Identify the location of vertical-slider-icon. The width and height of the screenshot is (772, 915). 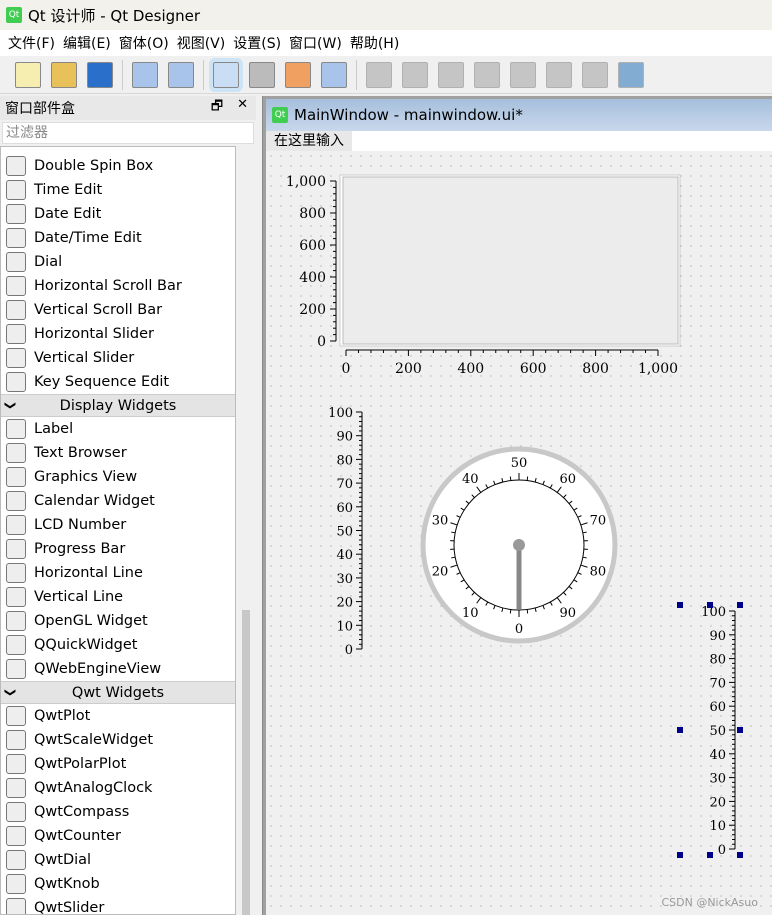
(16, 358).